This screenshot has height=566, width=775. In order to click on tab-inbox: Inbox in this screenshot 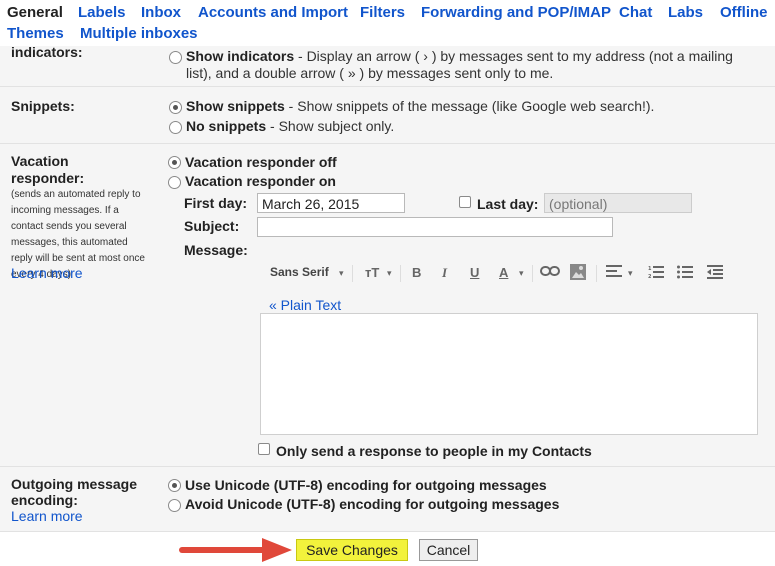, I will do `click(161, 12)`.